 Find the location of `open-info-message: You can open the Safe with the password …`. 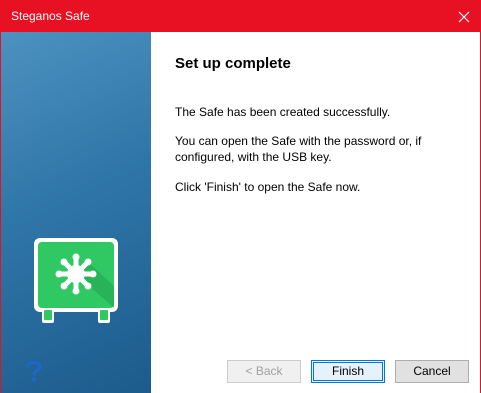

open-info-message: You can open the Safe with the password … is located at coordinates (298, 149).